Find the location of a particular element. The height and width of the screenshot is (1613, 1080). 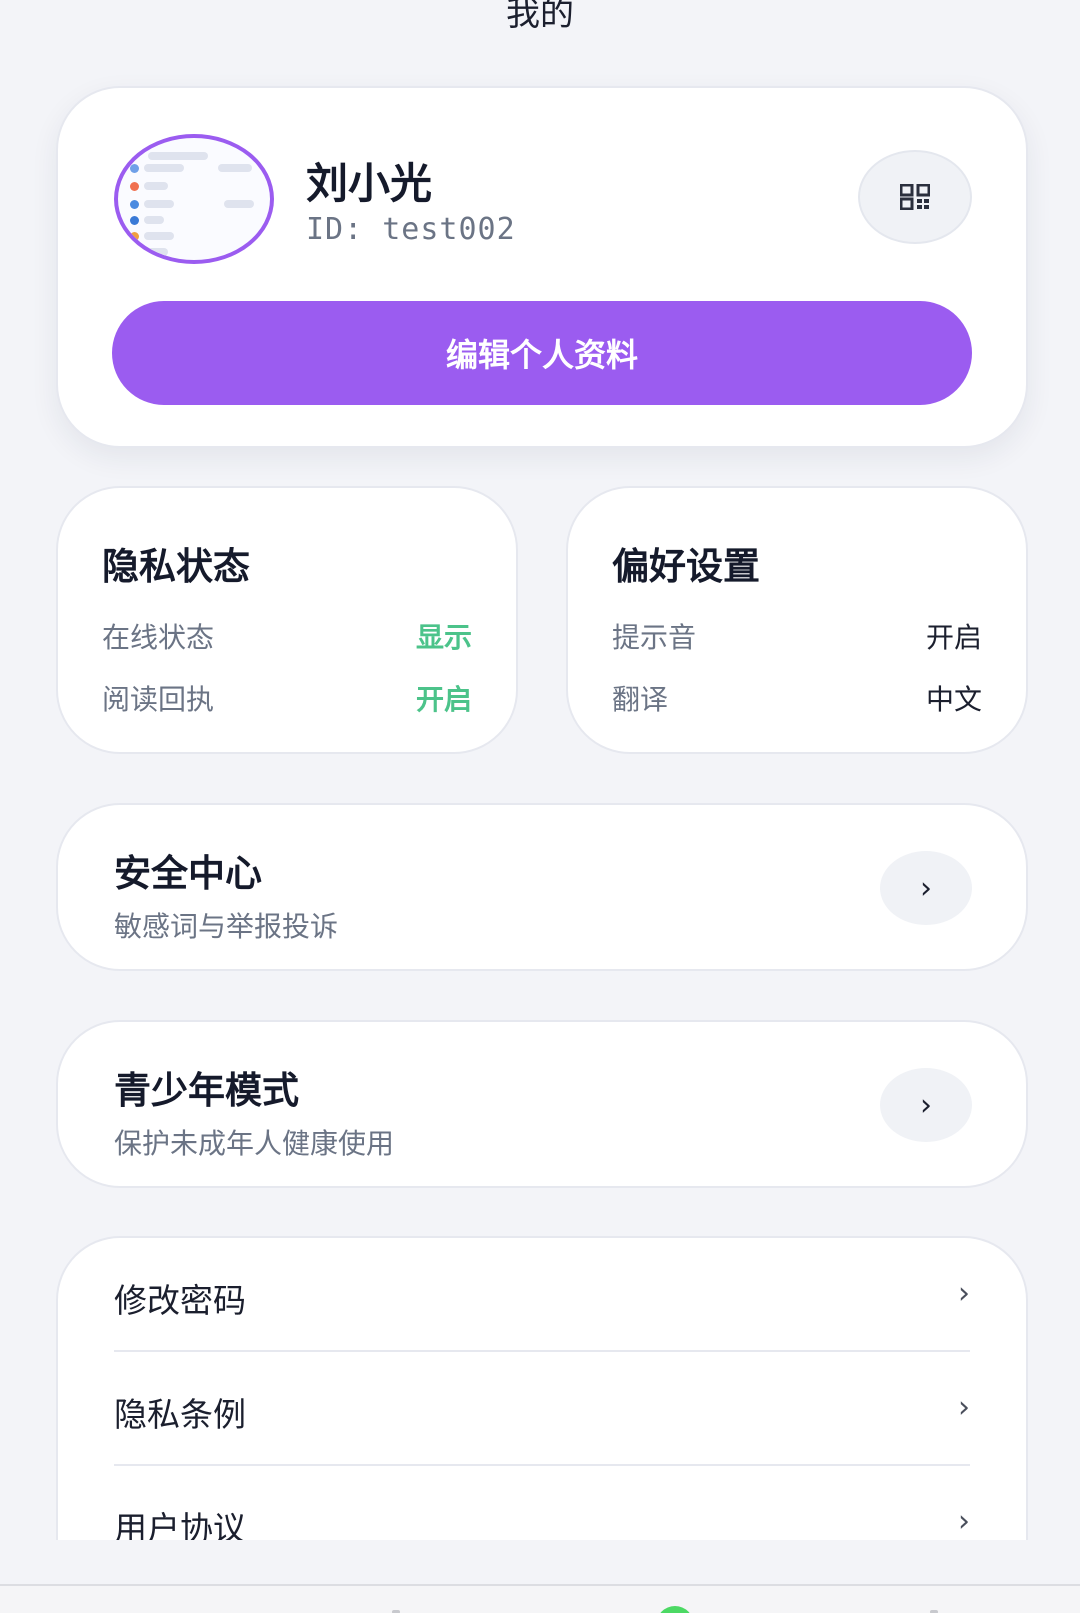

teen-mode-card: 青少年模式 保护未成年人健康使用 › is located at coordinates (542, 1104).